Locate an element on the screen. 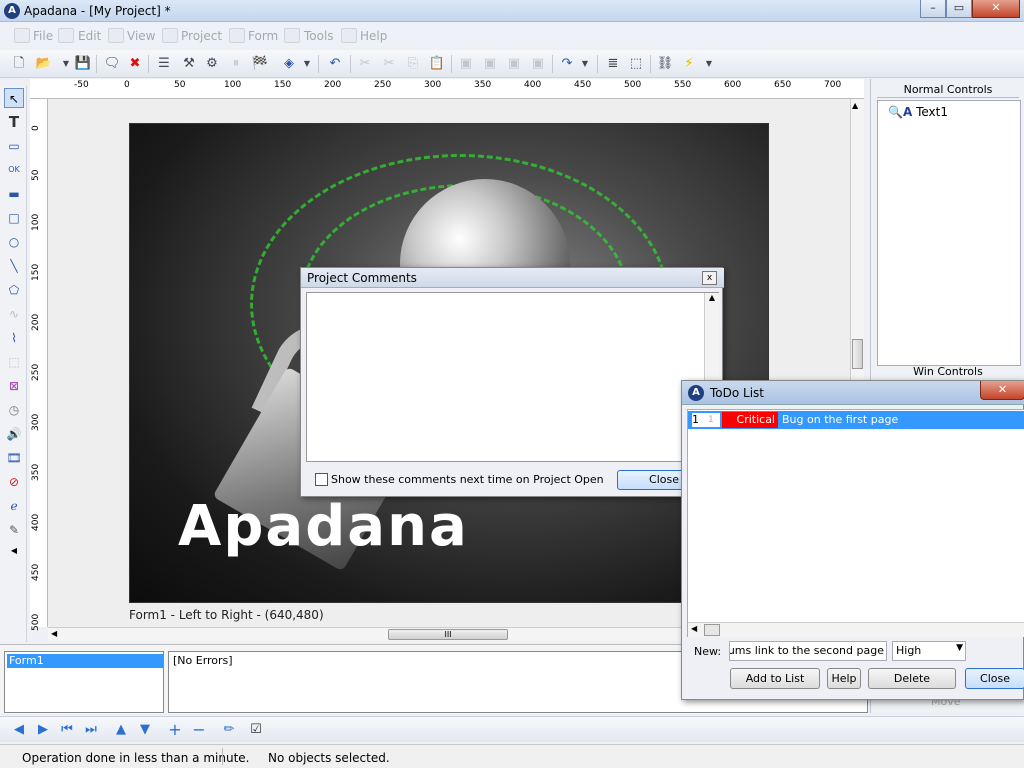 Image resolution: width=1024 pixels, height=768 pixels. pointer-tool-icon: ↖ is located at coordinates (14, 98).